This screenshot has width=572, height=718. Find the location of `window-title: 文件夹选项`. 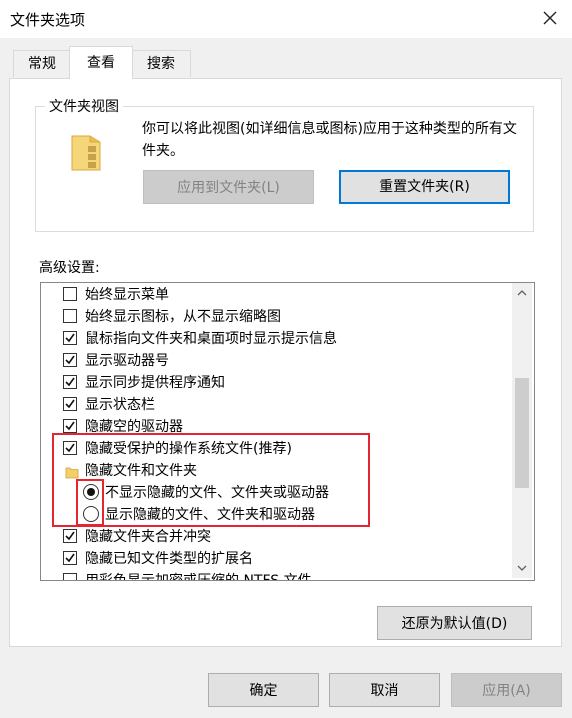

window-title: 文件夹选项 is located at coordinates (48, 20).